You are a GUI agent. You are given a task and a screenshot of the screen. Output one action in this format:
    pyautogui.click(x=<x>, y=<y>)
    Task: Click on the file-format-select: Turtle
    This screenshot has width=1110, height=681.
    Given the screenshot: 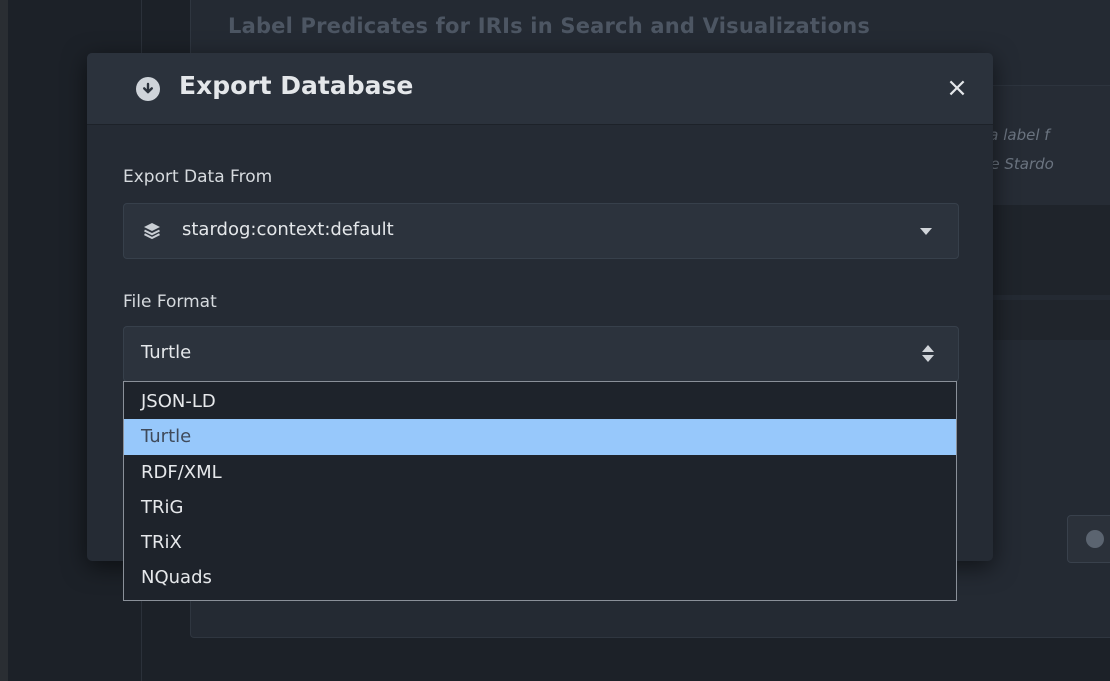 What is the action you would take?
    pyautogui.click(x=541, y=354)
    